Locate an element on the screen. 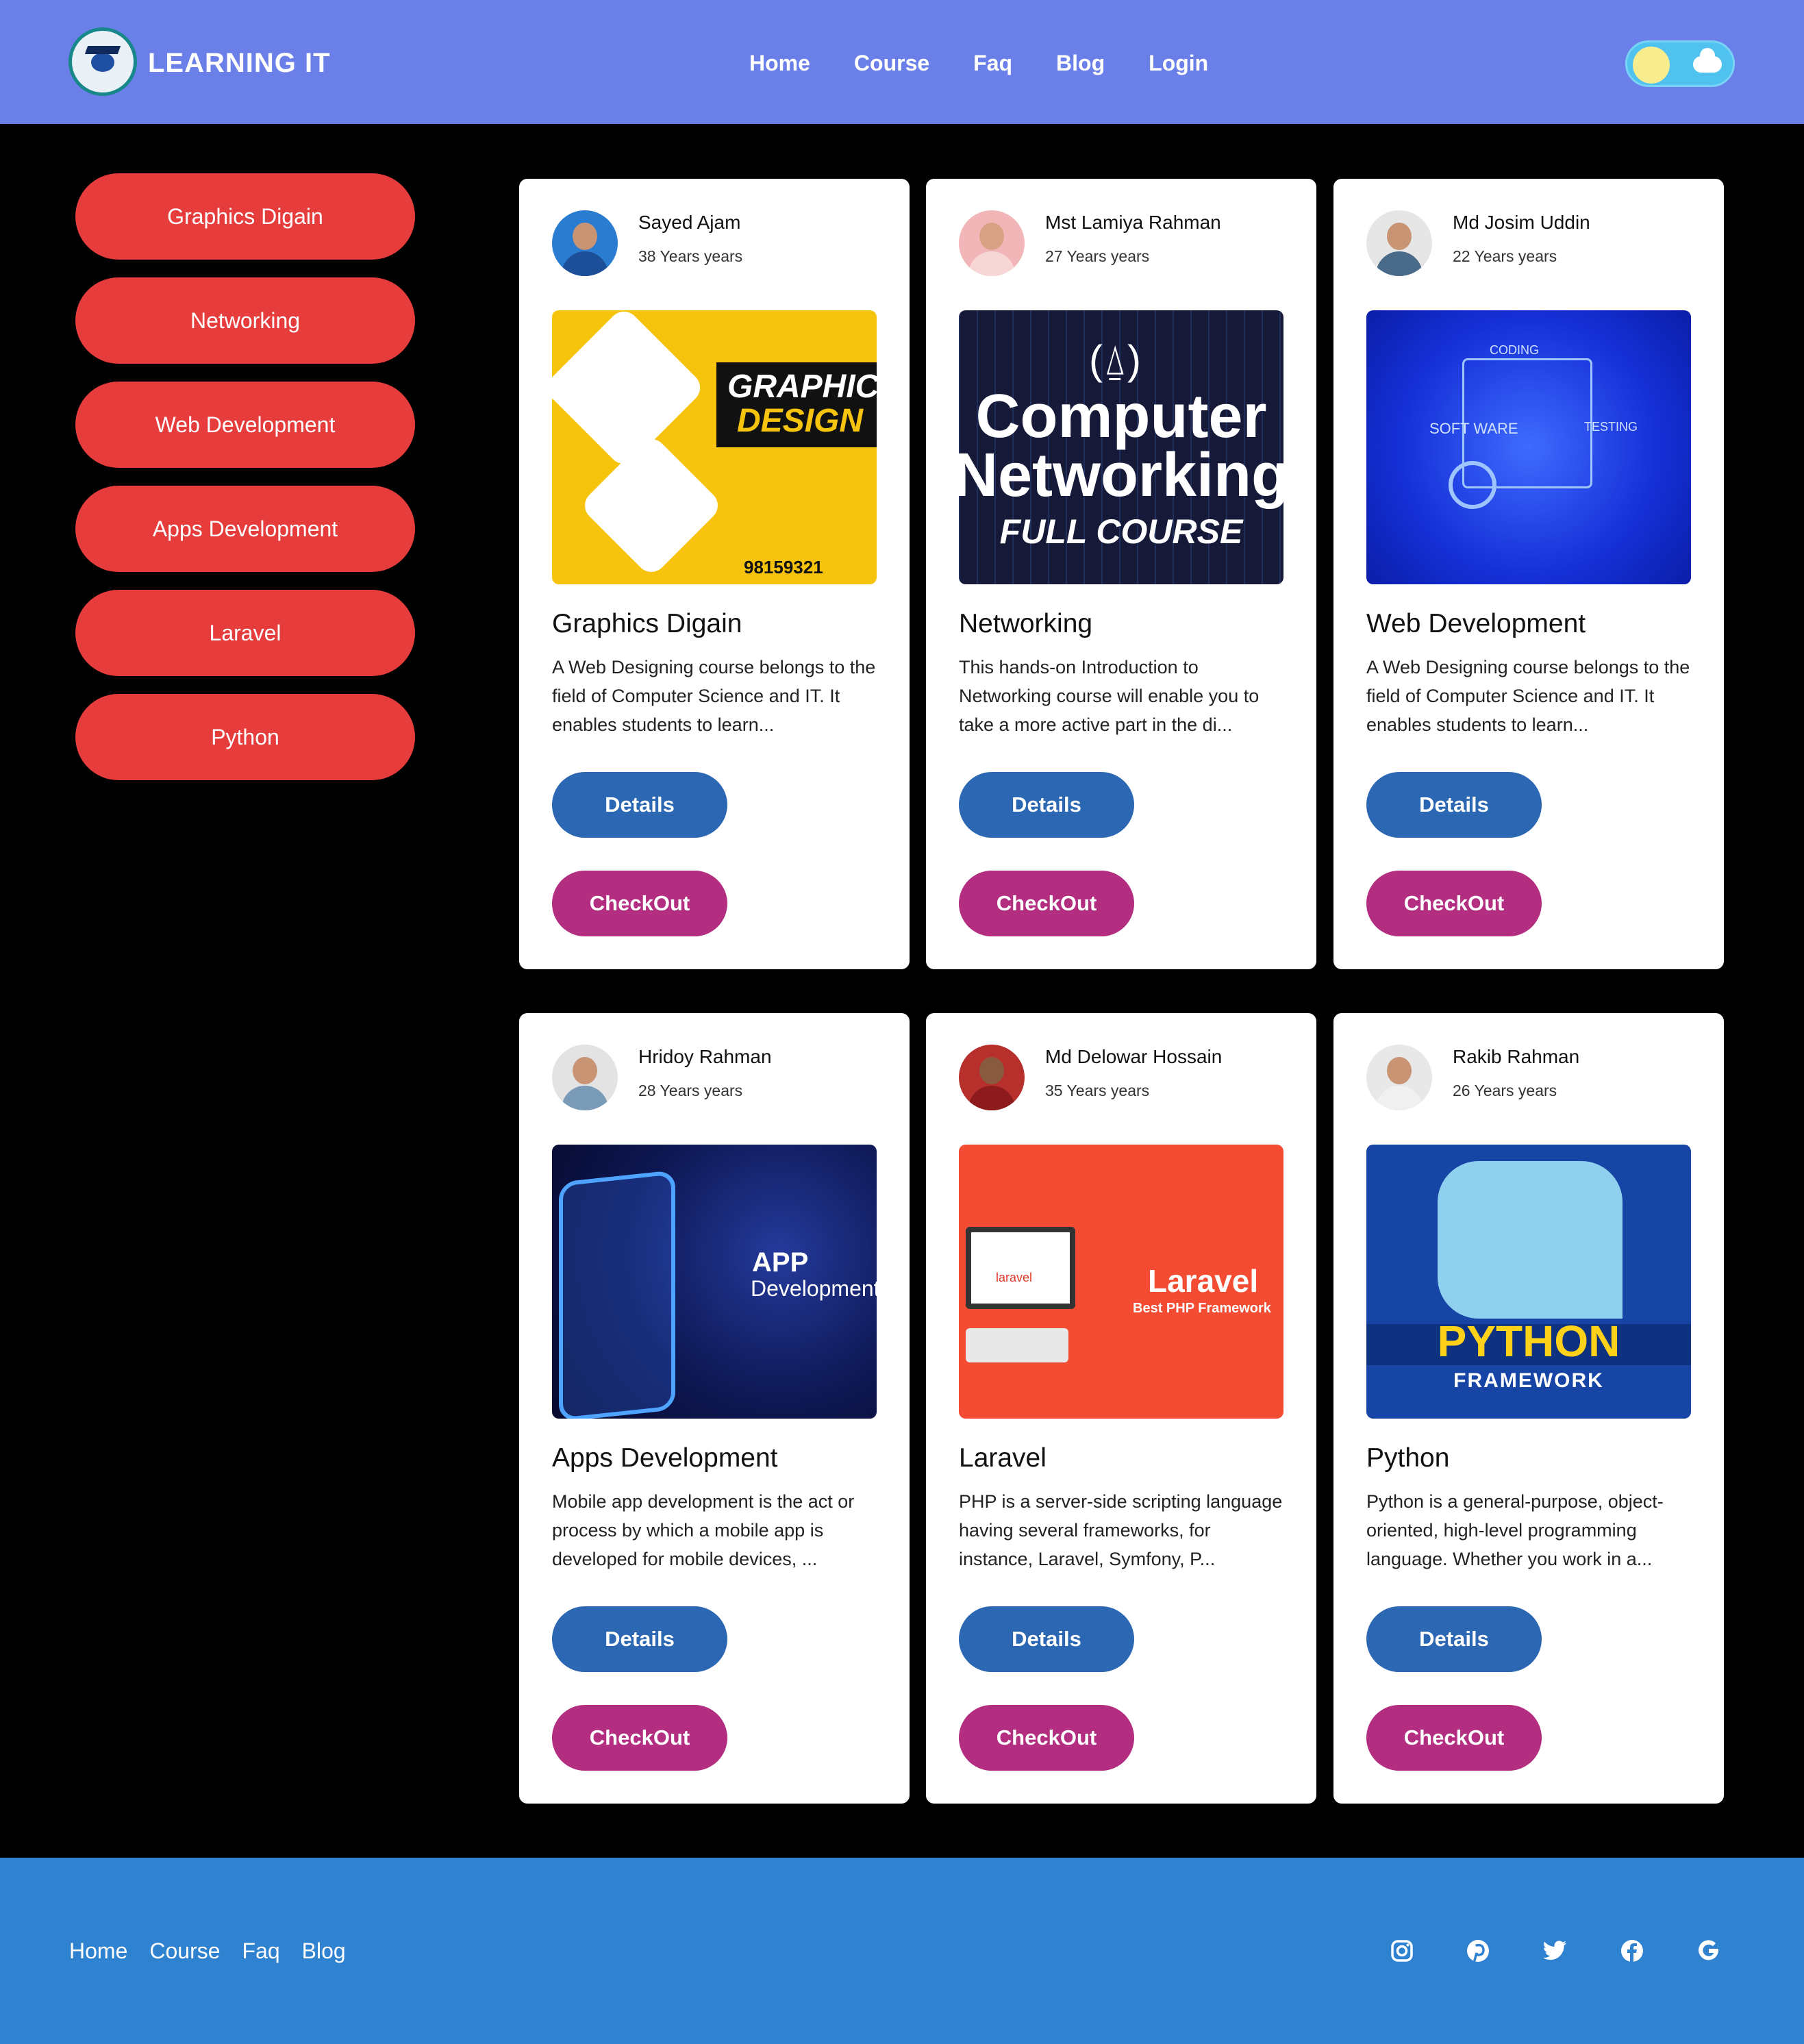 Image resolution: width=1804 pixels, height=2044 pixels. course-image: CODING SOFT WARE TESTING is located at coordinates (1528, 447).